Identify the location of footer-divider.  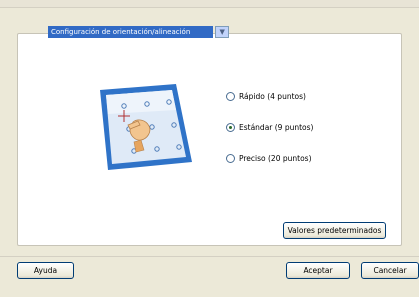
(209, 256).